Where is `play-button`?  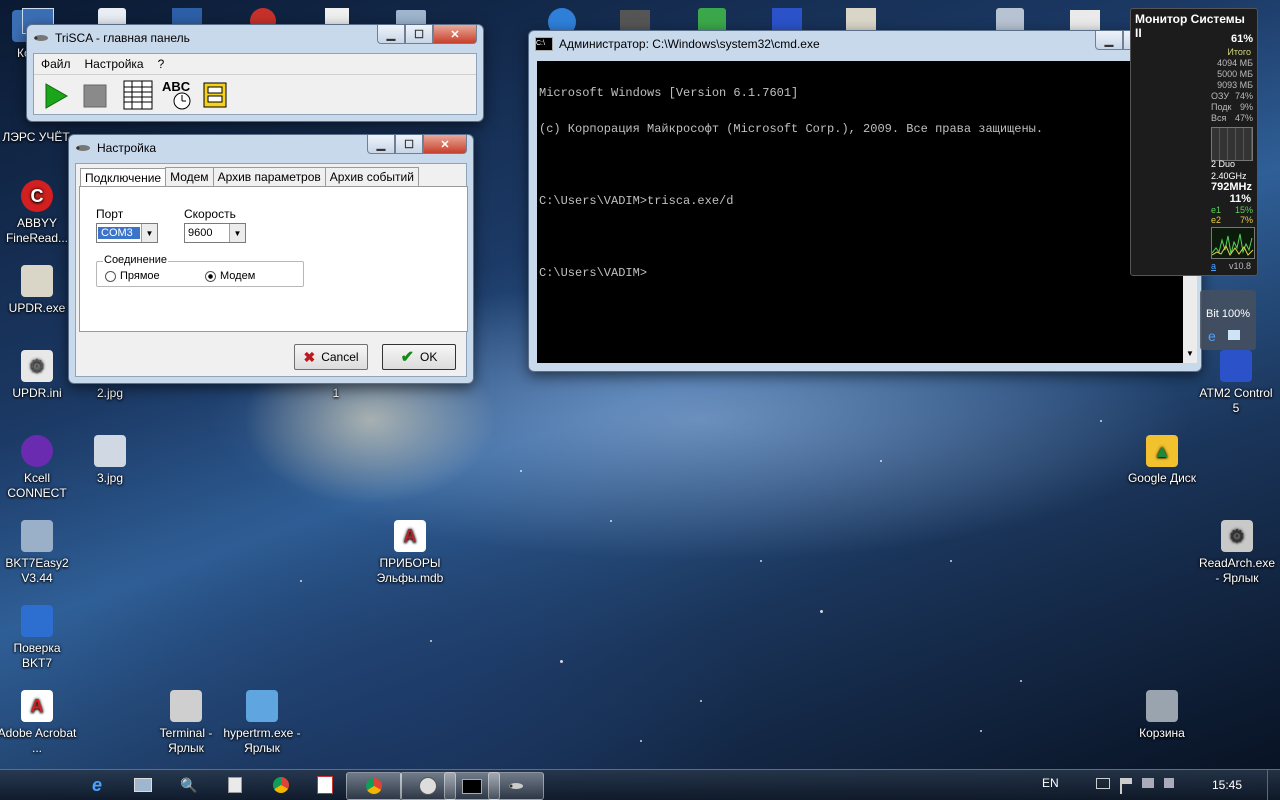
play-button is located at coordinates (55, 96).